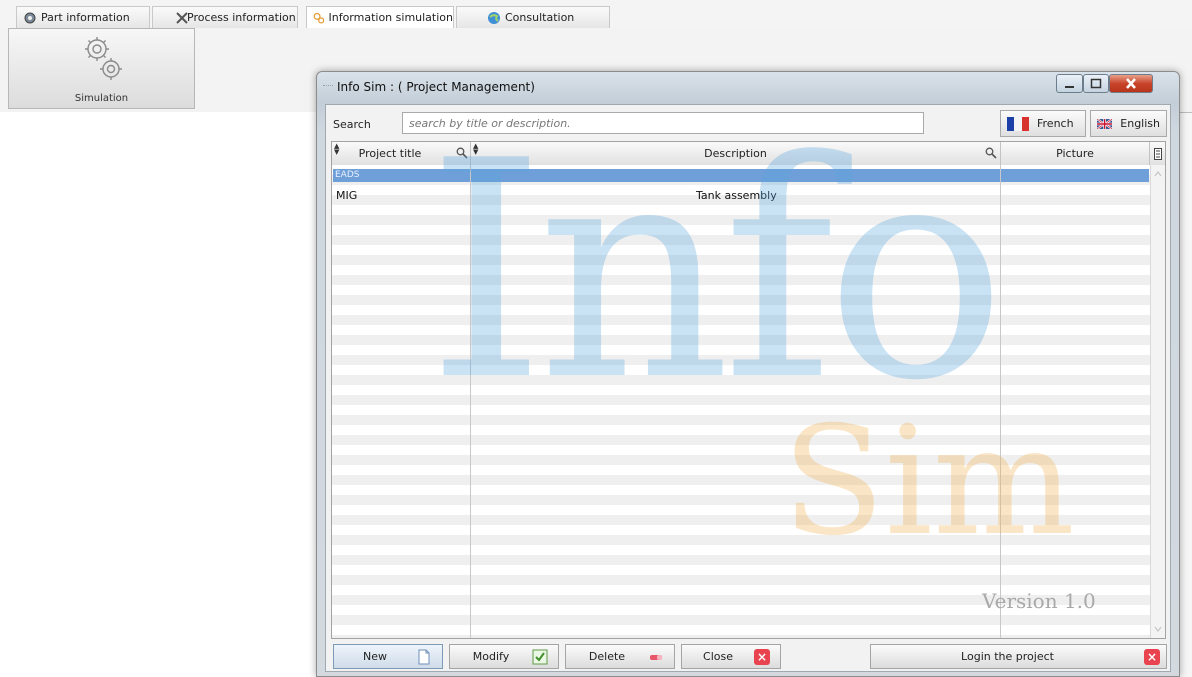 The width and height of the screenshot is (1192, 677). I want to click on english-label: English, so click(1140, 123).